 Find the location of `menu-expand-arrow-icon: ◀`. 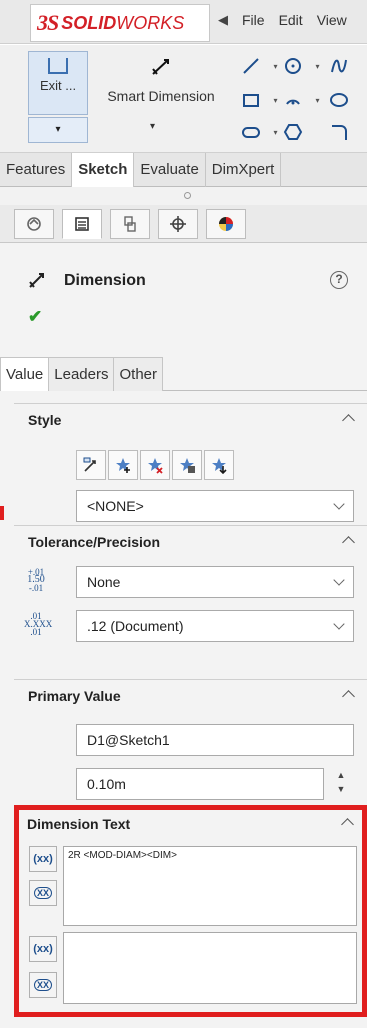

menu-expand-arrow-icon: ◀ is located at coordinates (223, 20).